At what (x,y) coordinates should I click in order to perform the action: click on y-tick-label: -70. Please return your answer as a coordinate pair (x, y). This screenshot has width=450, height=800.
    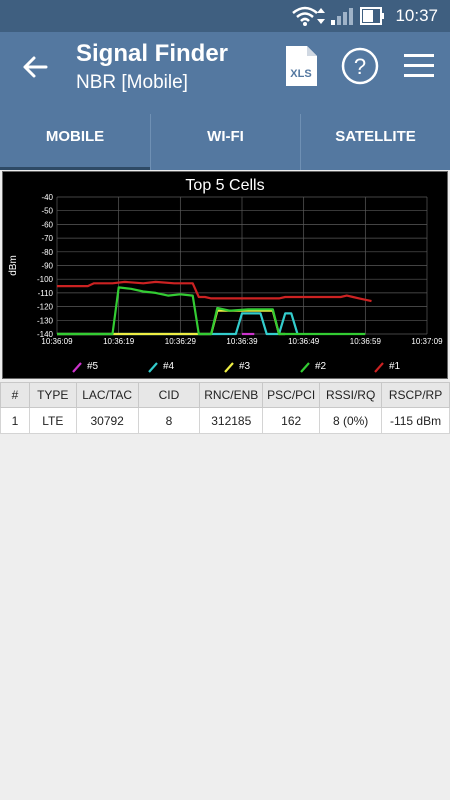
    Looking at the image, I should click on (47, 238).